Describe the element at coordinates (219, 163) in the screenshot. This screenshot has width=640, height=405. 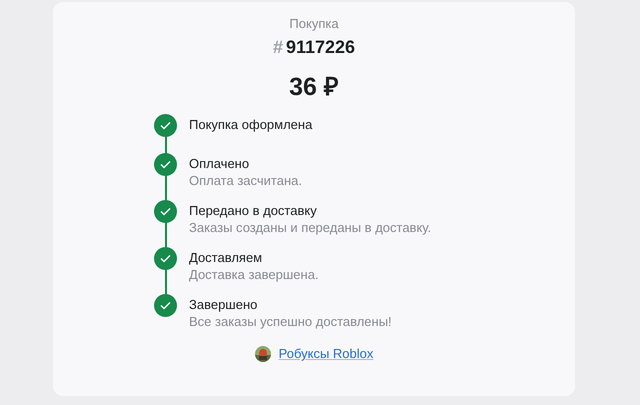
I see `step-title: Оплачено` at that location.